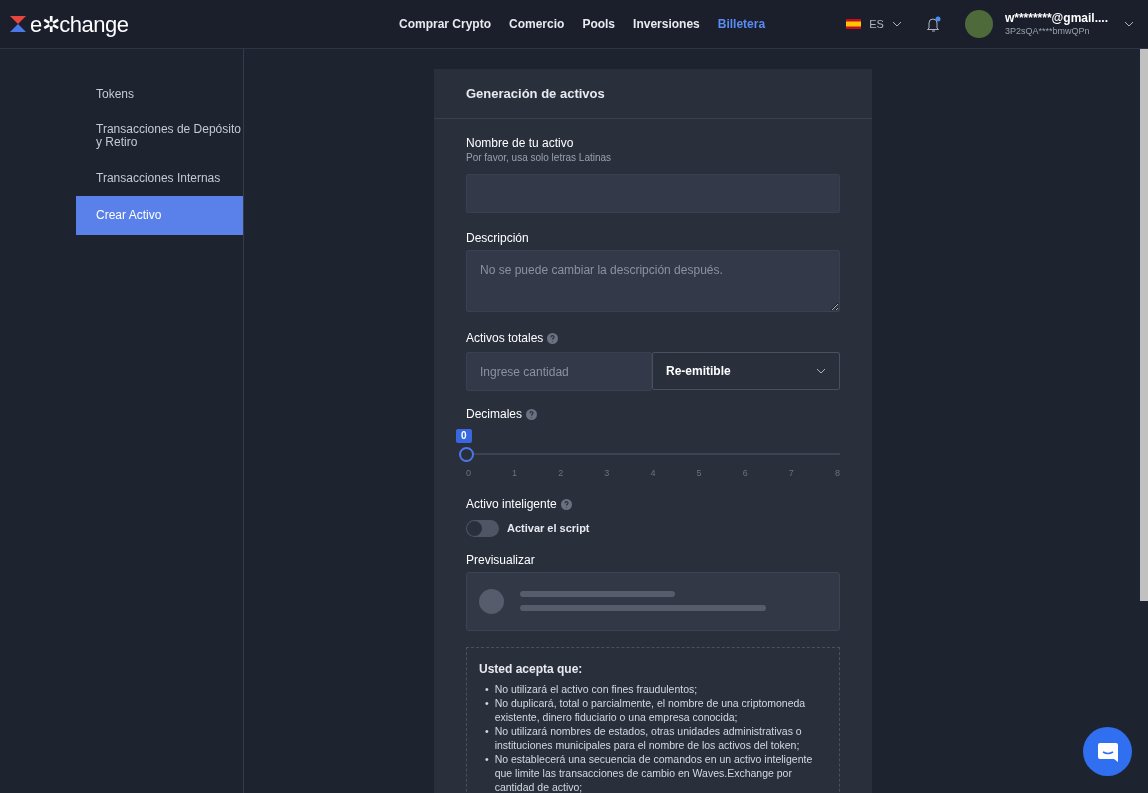 The height and width of the screenshot is (793, 1148). Describe the element at coordinates (520, 143) in the screenshot. I see `field-label: Nombre de tu activo` at that location.